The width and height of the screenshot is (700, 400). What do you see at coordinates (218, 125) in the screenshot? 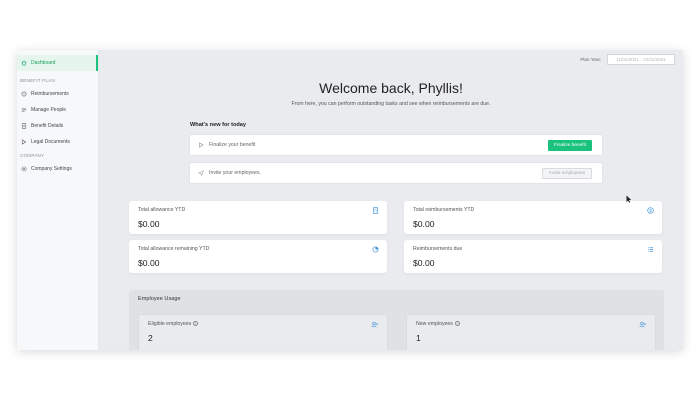
I see `whats-new-heading: What's new for today` at bounding box center [218, 125].